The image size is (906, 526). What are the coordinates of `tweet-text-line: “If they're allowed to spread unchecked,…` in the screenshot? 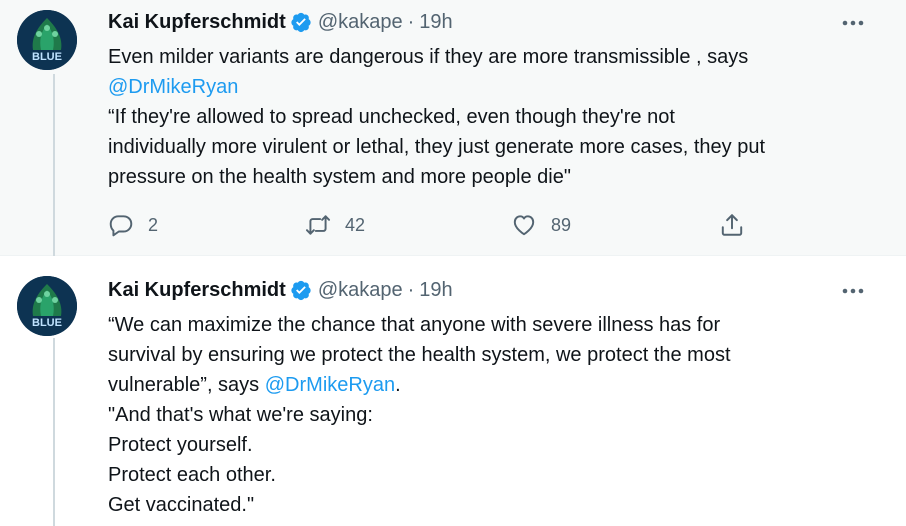 It's located at (391, 117).